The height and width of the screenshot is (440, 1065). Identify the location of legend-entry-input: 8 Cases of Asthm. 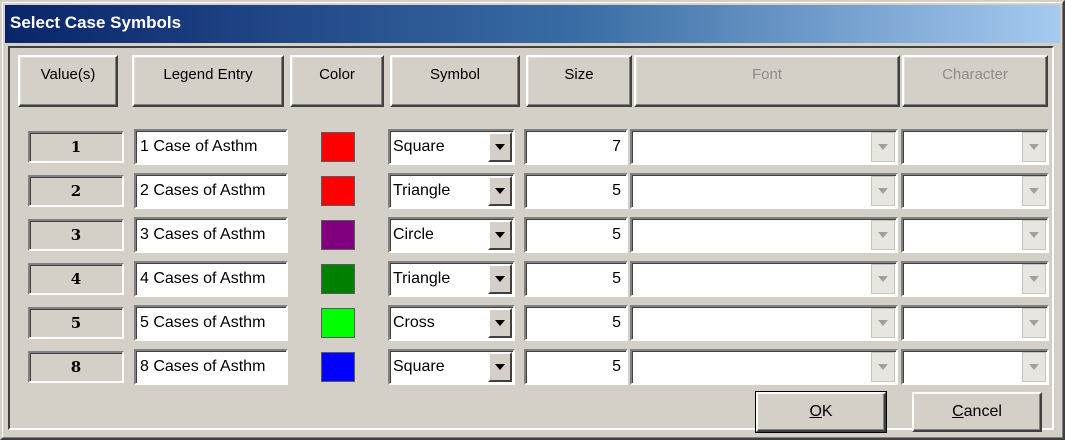
(211, 367).